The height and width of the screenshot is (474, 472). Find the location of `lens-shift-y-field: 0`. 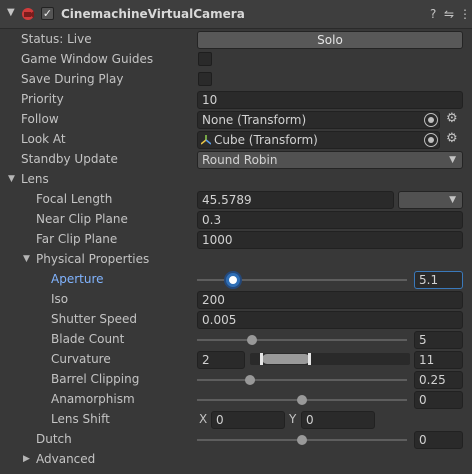

lens-shift-y-field: 0 is located at coordinates (338, 420).